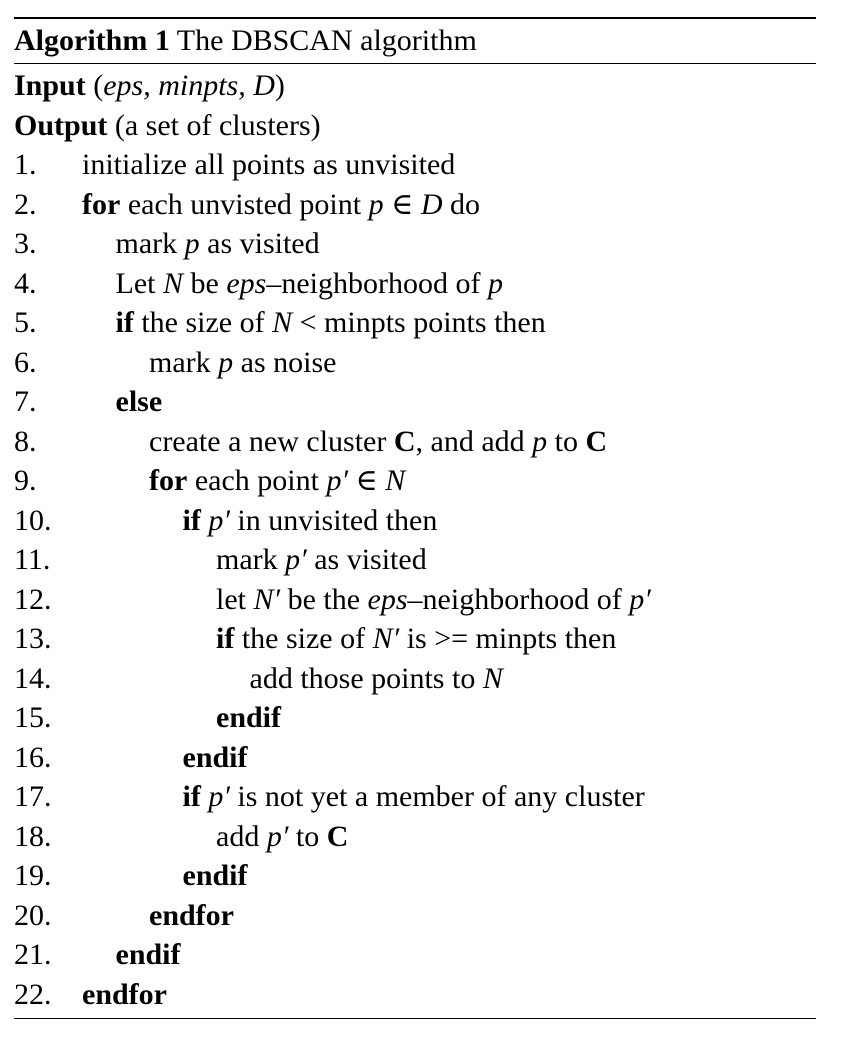 The image size is (841, 1038). I want to click on code-text: is not yet a member of any cluster, so click(437, 796).